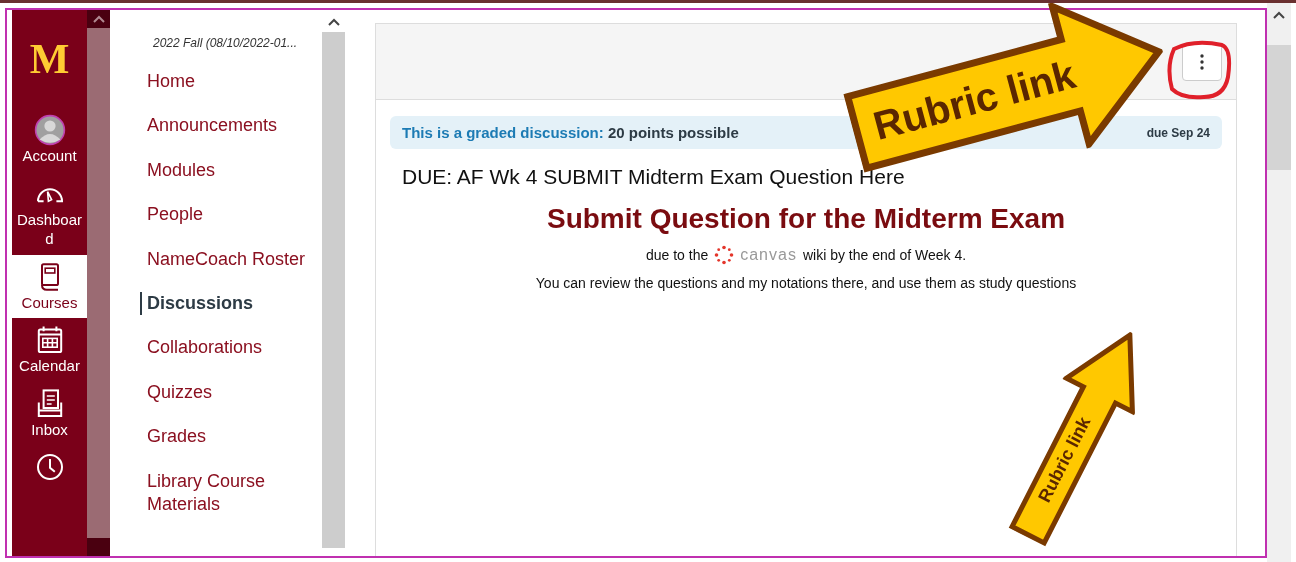 This screenshot has height=562, width=1296. What do you see at coordinates (231, 170) in the screenshot?
I see `course-nav-link: Modules` at bounding box center [231, 170].